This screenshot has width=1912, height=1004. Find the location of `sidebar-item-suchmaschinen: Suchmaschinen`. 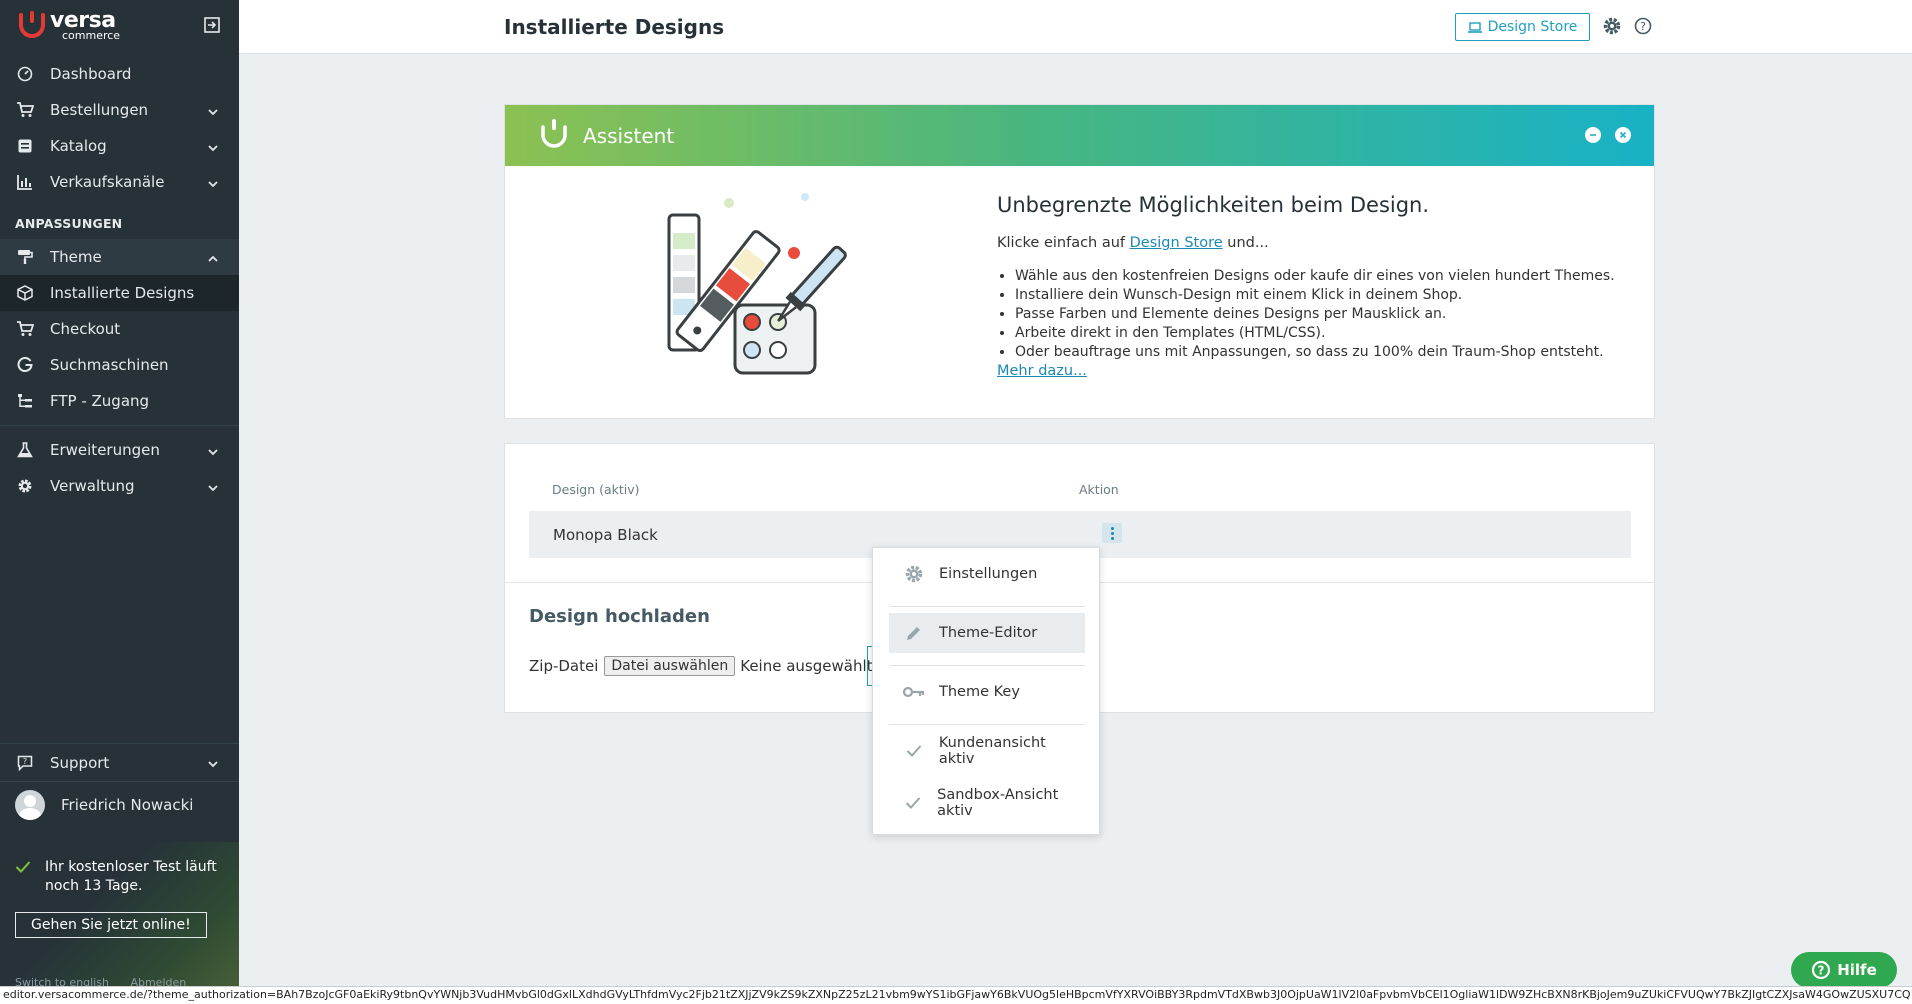

sidebar-item-suchmaschinen: Suchmaschinen is located at coordinates (119, 365).